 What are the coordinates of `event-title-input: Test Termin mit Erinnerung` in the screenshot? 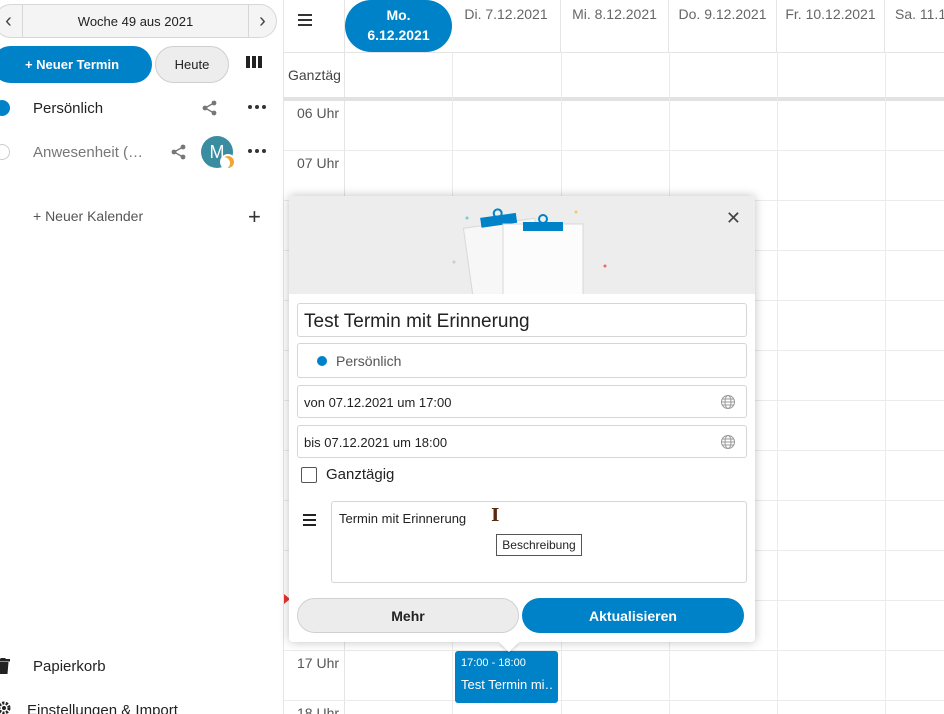 It's located at (522, 320).